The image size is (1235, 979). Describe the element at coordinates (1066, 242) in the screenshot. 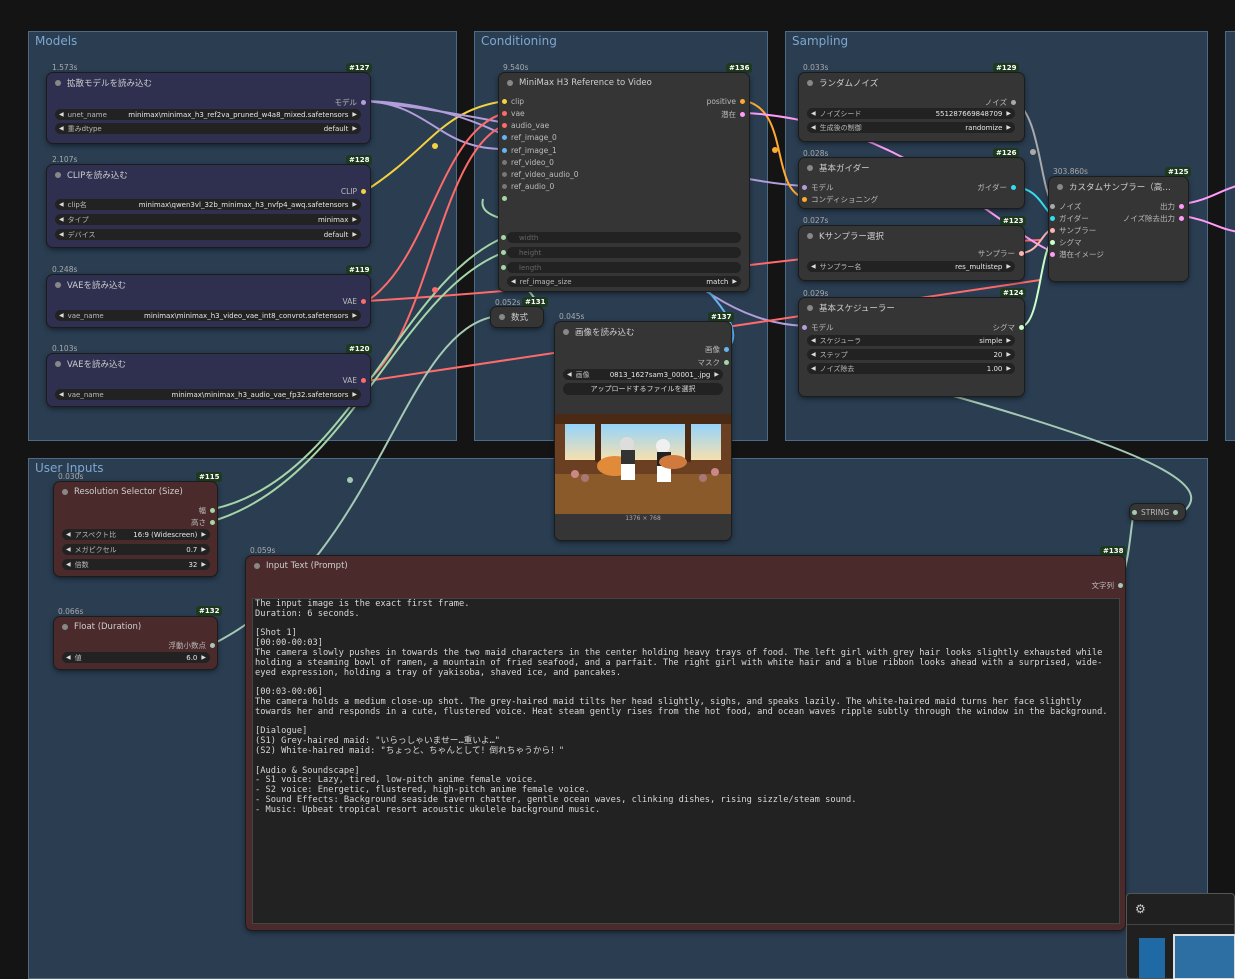

I see `input-sigmas-port: シグマ` at that location.